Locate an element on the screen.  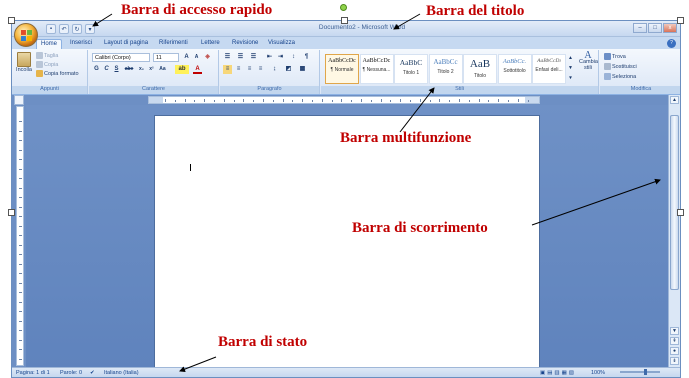
tab-home: Home is located at coordinates (49, 44).